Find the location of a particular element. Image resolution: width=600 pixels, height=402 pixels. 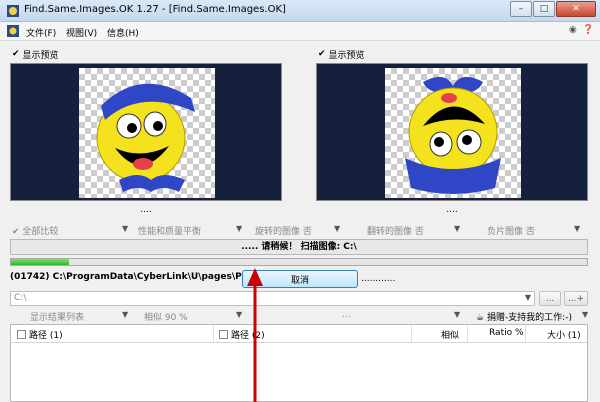

hat-icon: ◉ is located at coordinates (573, 30).